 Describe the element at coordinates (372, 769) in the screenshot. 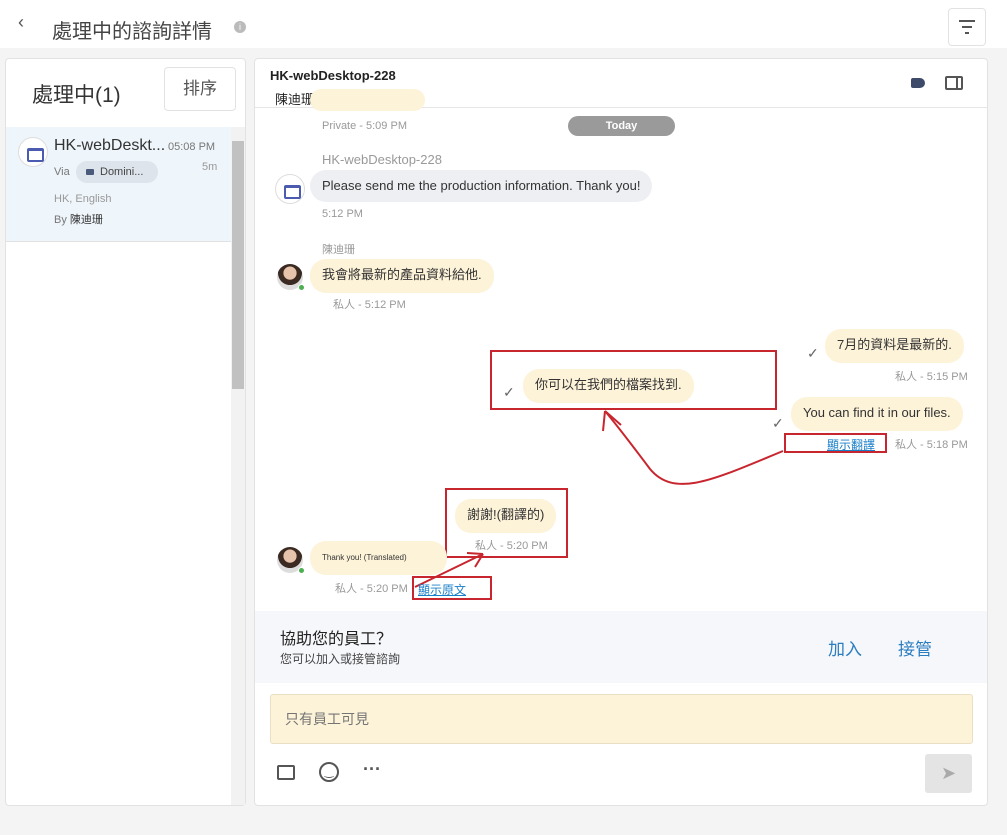

I see `more-icon: ···` at that location.